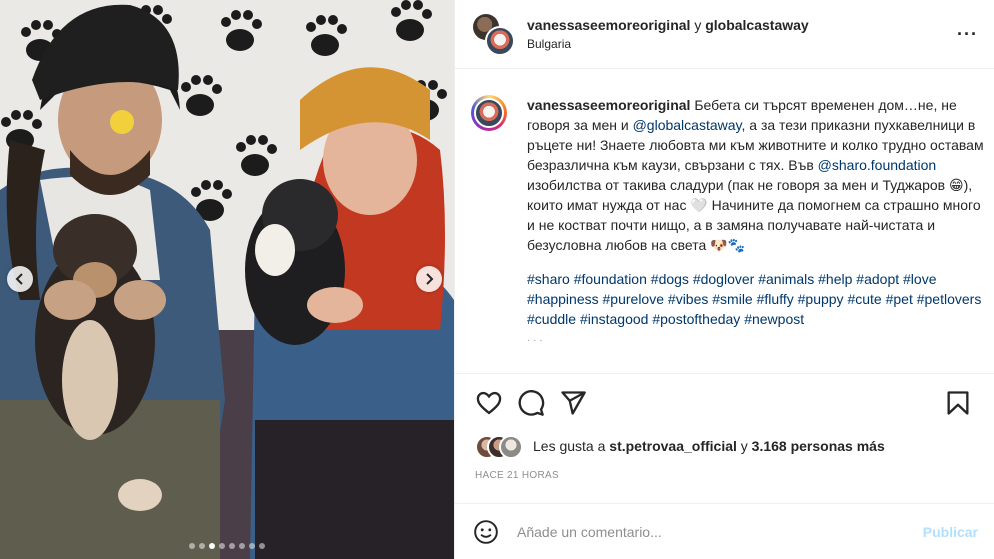 The image size is (994, 559). What do you see at coordinates (967, 34) in the screenshot?
I see `more-options-icon: ···` at bounding box center [967, 34].